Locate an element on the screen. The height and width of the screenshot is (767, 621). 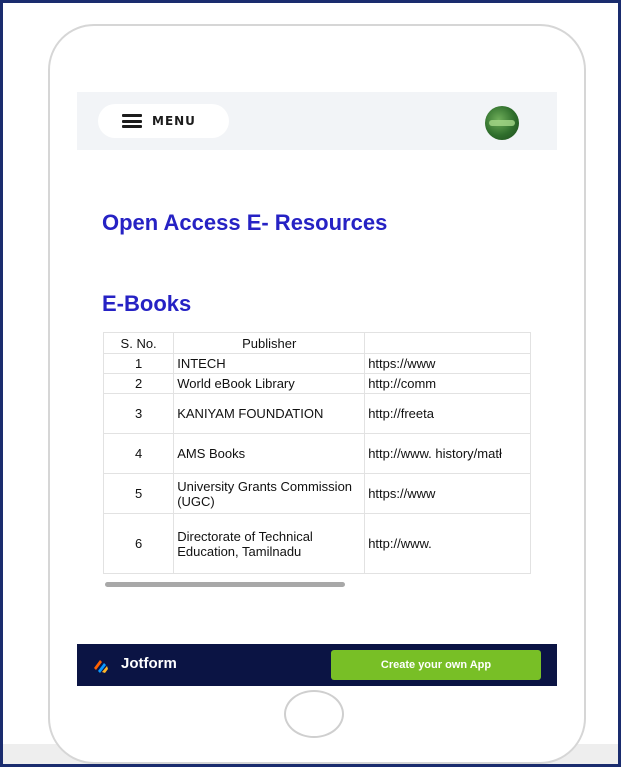
section-title: E-Books is located at coordinates (147, 303).